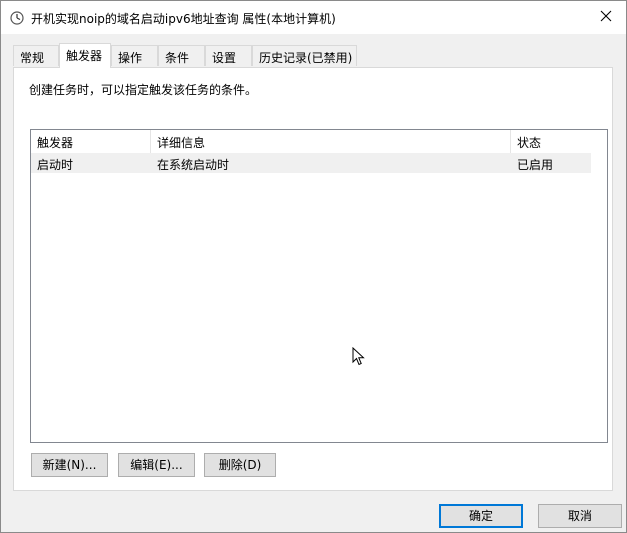  I want to click on column-header-trigger: 触发器, so click(91, 141).